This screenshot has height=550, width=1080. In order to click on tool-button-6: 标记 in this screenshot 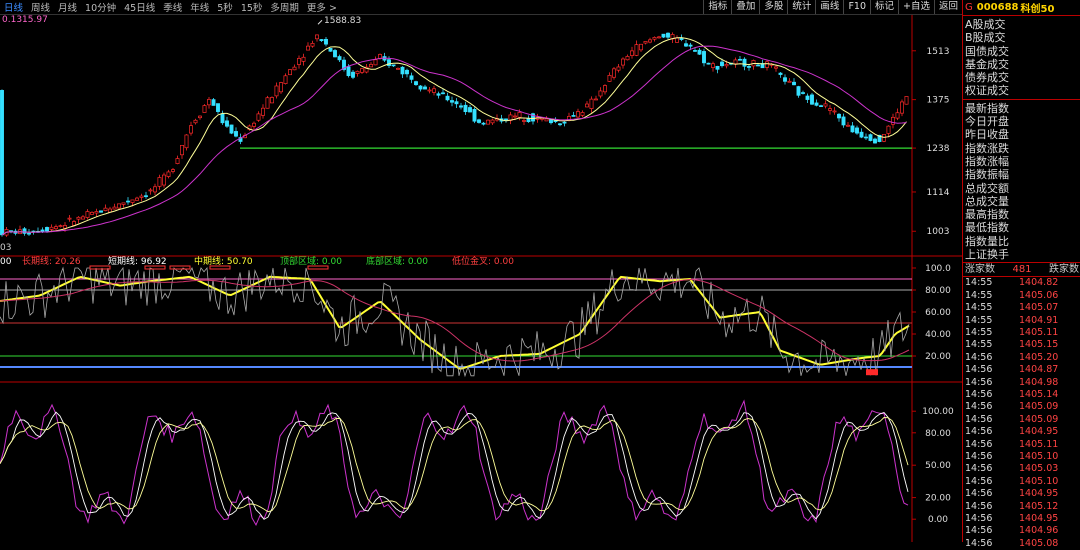, I will do `click(884, 7)`.